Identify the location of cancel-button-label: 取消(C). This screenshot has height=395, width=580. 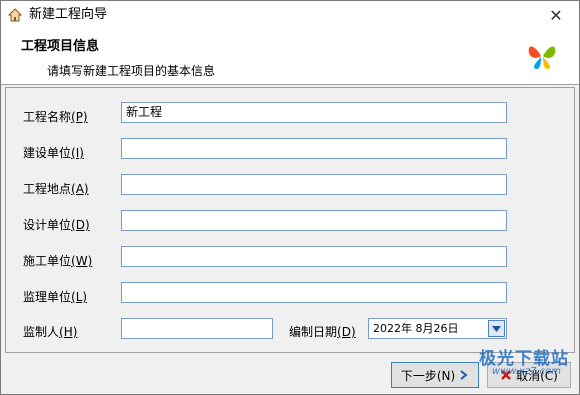
(537, 375).